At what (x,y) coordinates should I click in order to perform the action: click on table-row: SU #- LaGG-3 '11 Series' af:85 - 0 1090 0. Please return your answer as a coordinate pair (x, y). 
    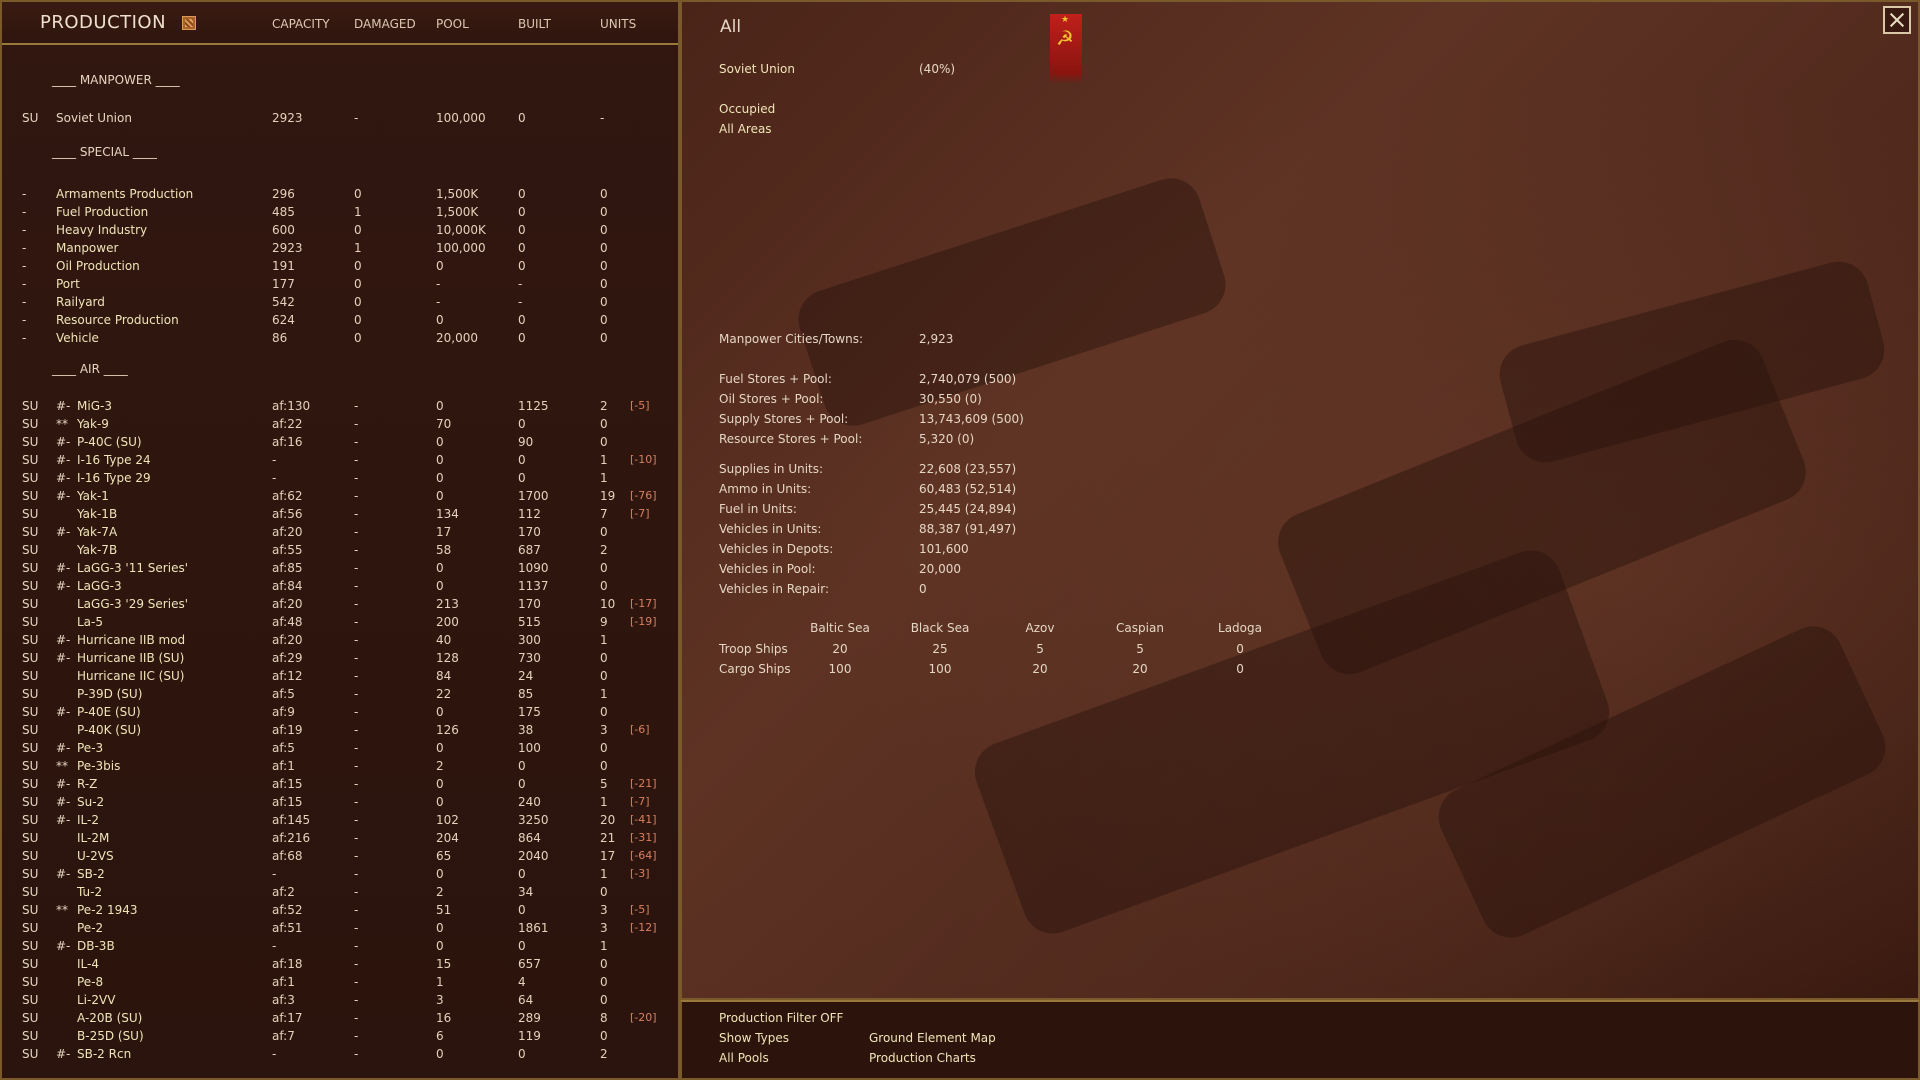
    Looking at the image, I should click on (340, 568).